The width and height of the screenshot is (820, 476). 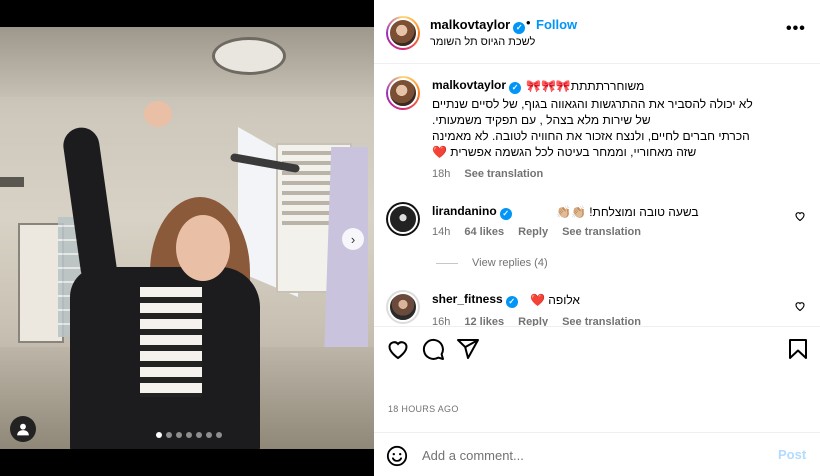 I want to click on chevron-right-icon: ›, so click(x=353, y=239).